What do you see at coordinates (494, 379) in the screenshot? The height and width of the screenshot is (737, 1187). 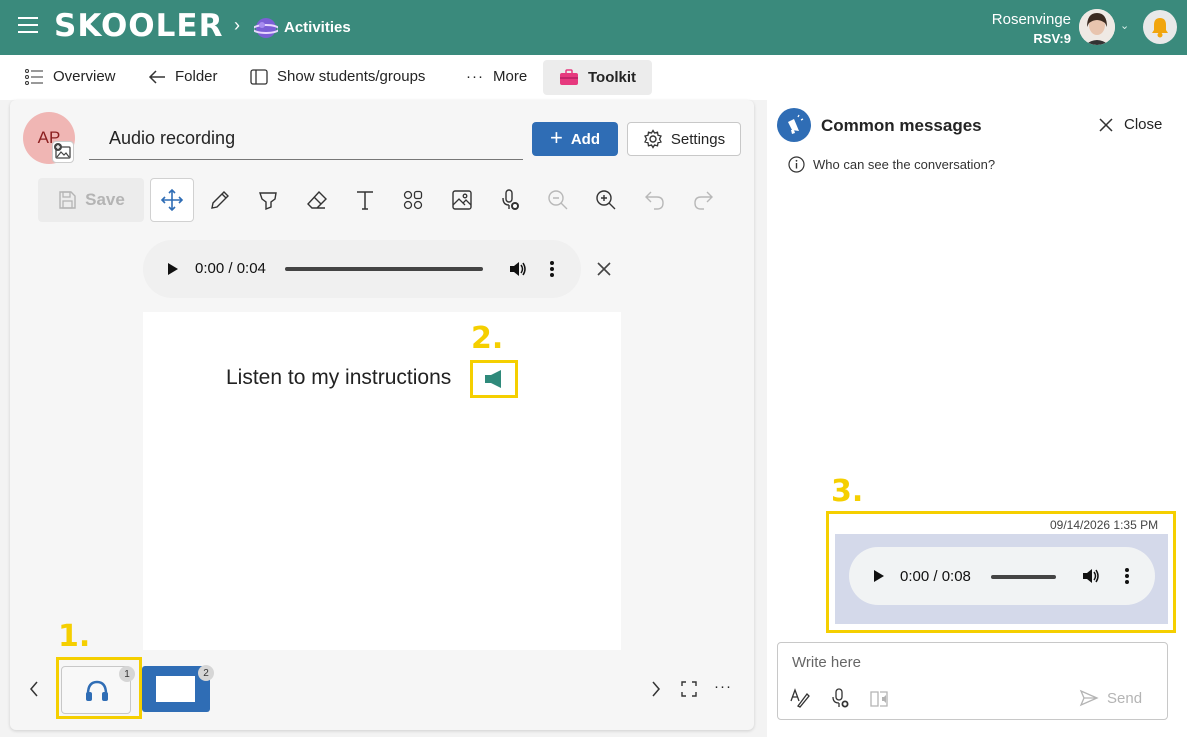 I see `step-2-highlight` at bounding box center [494, 379].